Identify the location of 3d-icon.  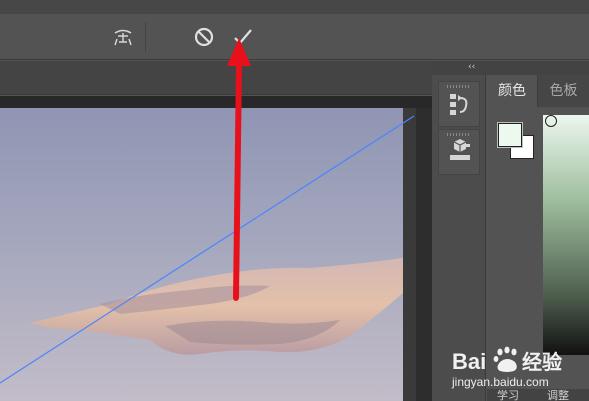
(460, 149).